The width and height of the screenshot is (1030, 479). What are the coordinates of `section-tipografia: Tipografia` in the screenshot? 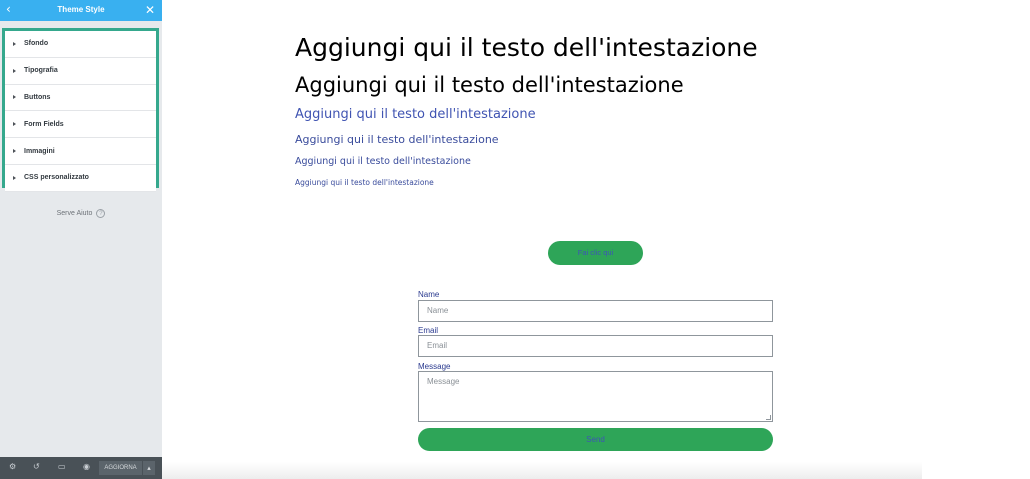 It's located at (80, 71).